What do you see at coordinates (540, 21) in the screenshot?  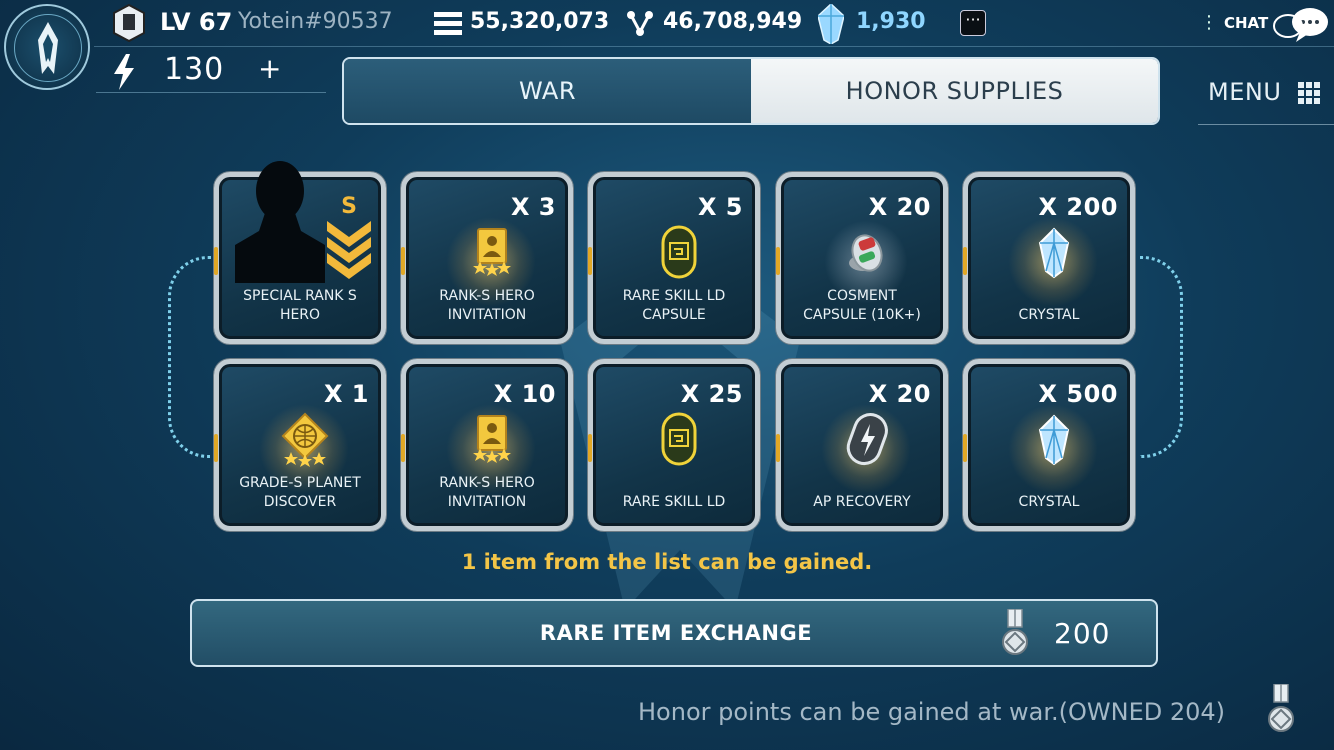 I see `metal-resource-value: 55,320,073` at bounding box center [540, 21].